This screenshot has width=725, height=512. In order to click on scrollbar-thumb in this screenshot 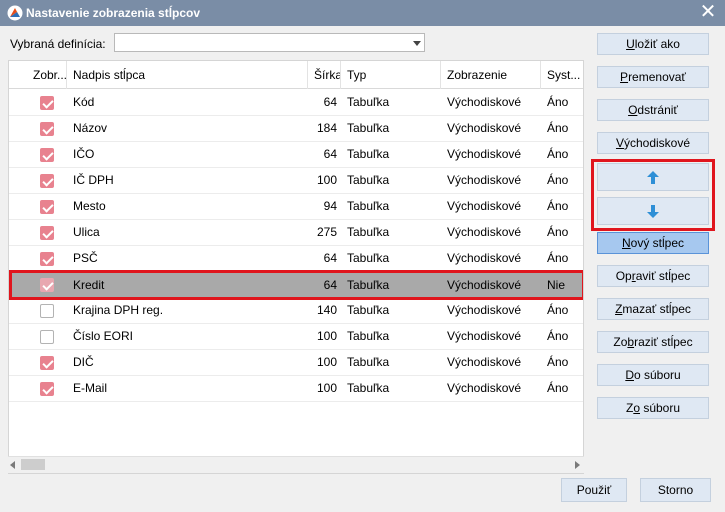, I will do `click(33, 464)`.